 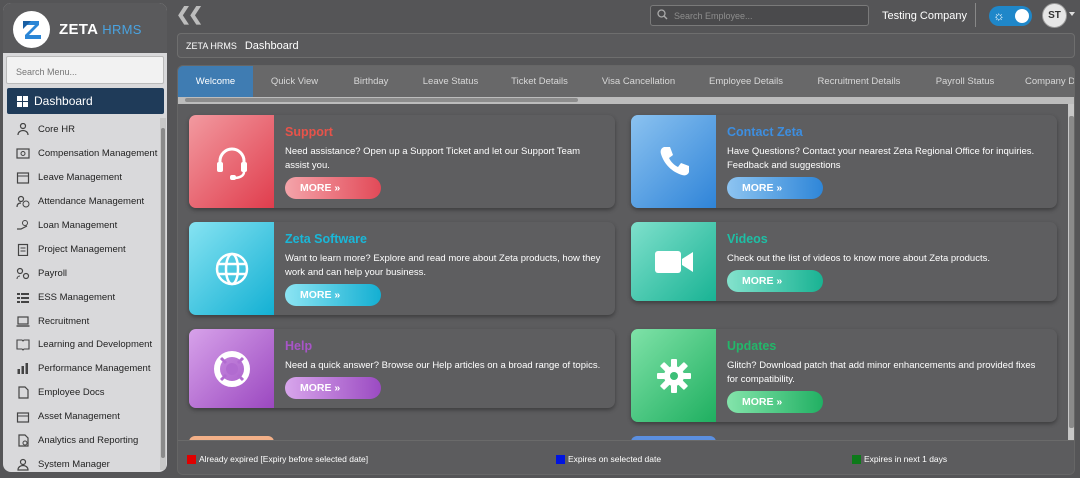 What do you see at coordinates (71, 393) in the screenshot?
I see `sidebar-item-label: Employee Docs` at bounding box center [71, 393].